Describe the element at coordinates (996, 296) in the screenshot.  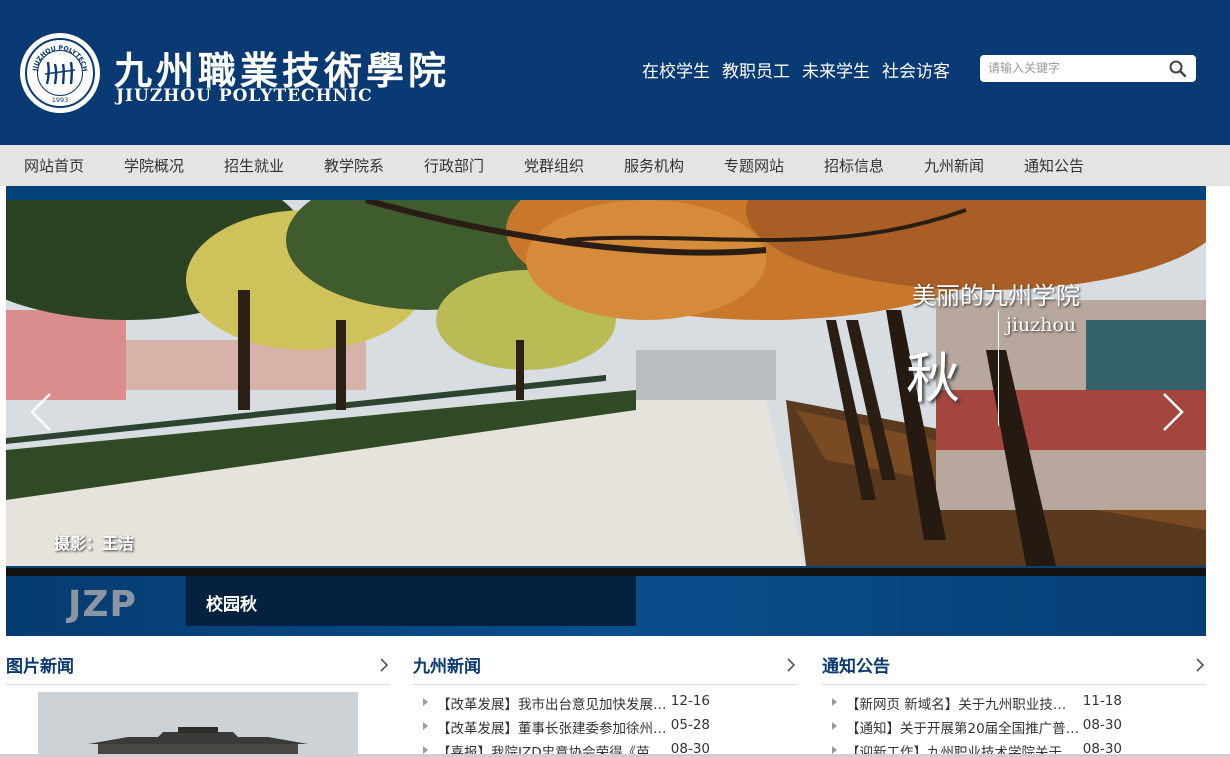
I see `slide-slogan: 美丽的九州学院` at that location.